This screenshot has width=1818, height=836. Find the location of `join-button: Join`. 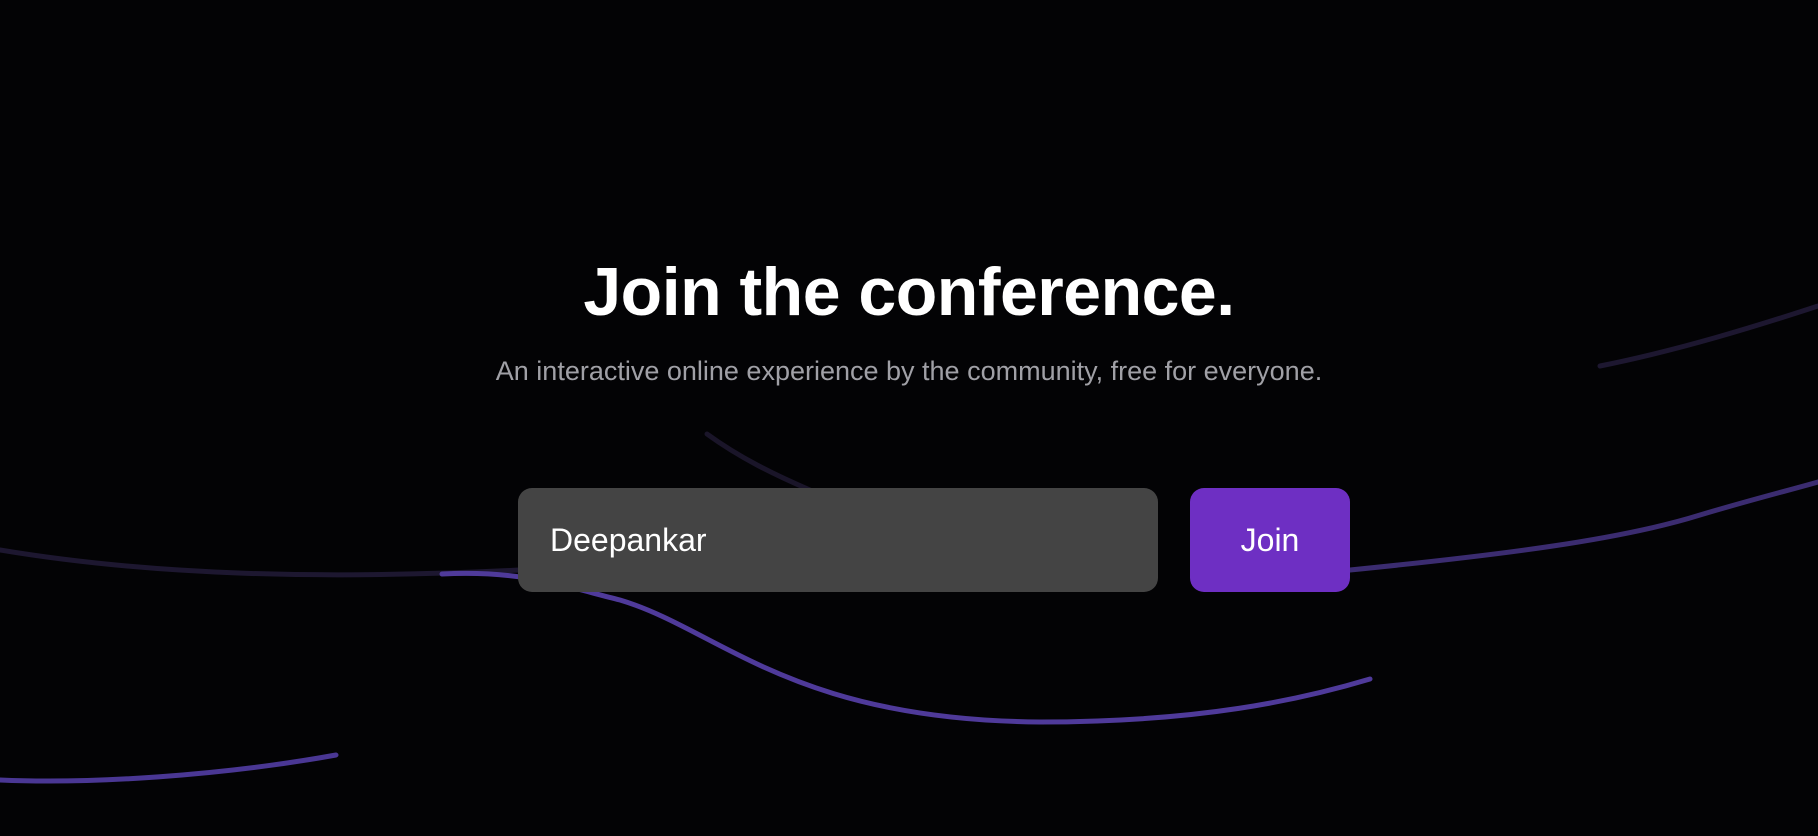

join-button: Join is located at coordinates (1270, 540).